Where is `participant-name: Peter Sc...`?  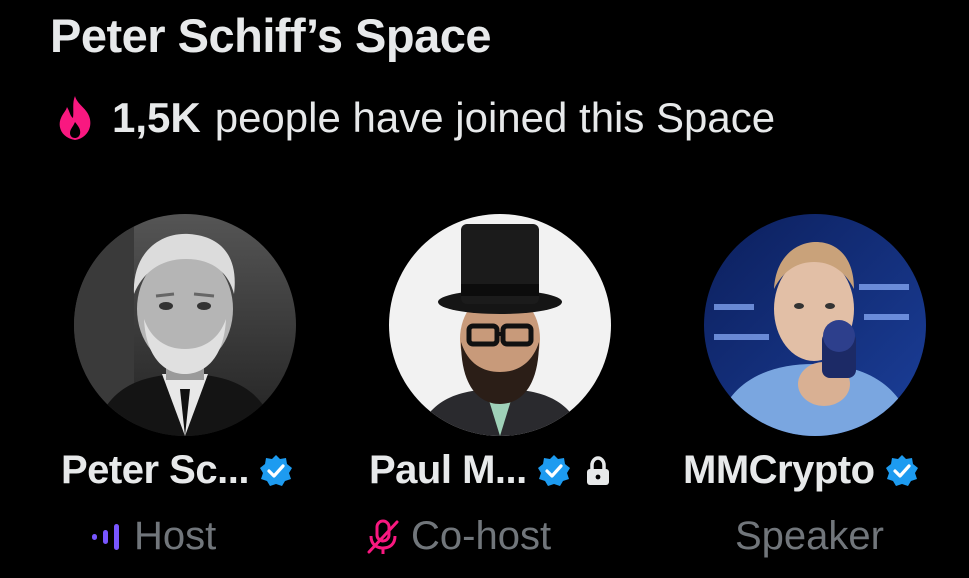 participant-name: Peter Sc... is located at coordinates (155, 470).